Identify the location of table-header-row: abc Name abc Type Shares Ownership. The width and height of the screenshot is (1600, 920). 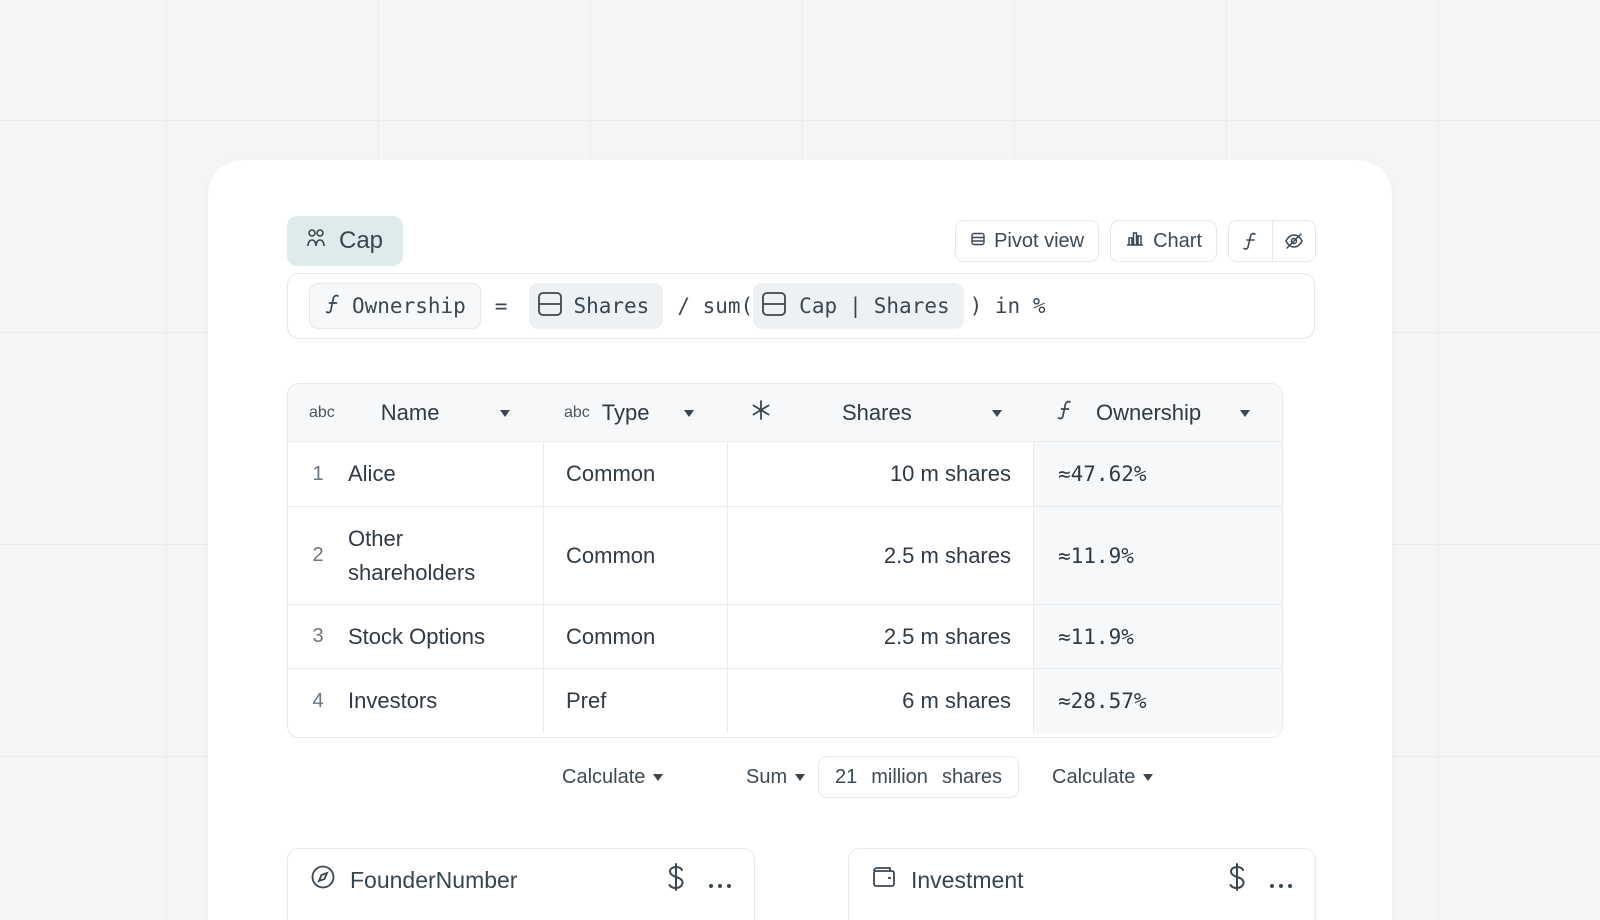
(785, 413).